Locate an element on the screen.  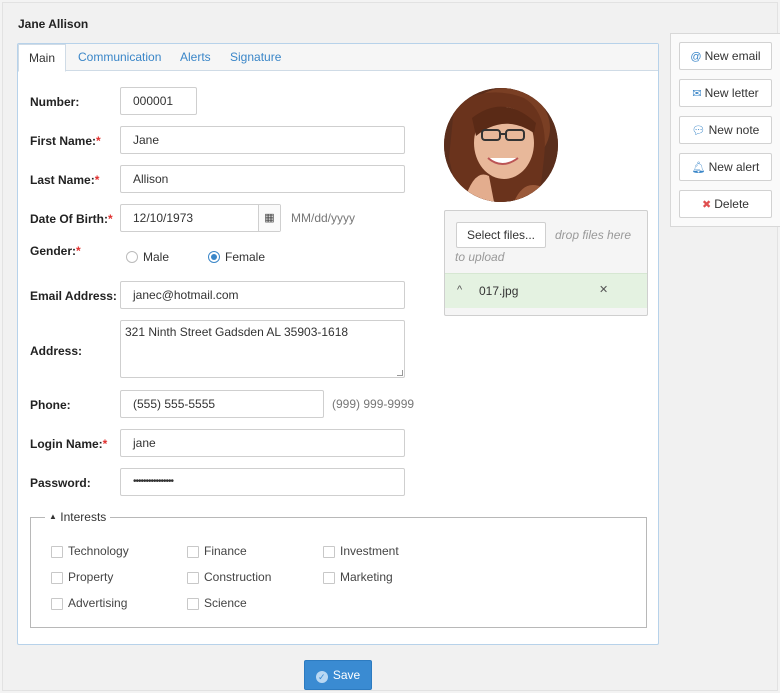
interest-finance-label: Finance is located at coordinates (225, 551).